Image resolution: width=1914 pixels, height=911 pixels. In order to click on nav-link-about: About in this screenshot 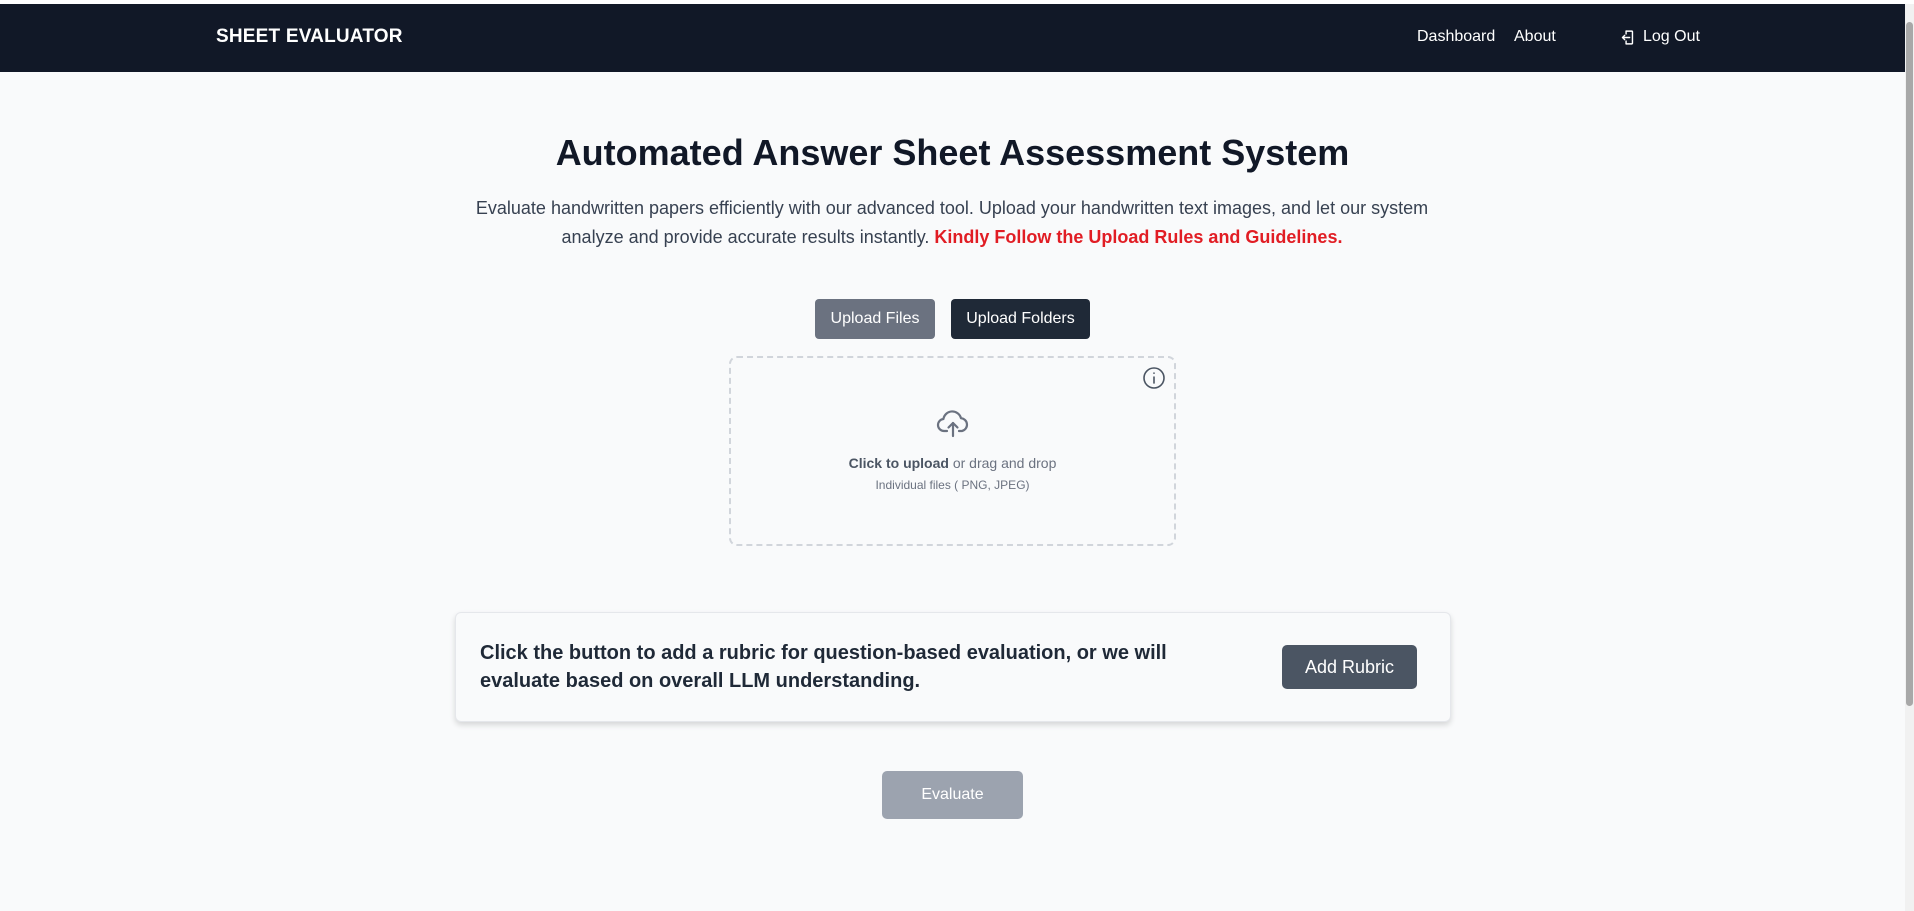, I will do `click(1535, 37)`.